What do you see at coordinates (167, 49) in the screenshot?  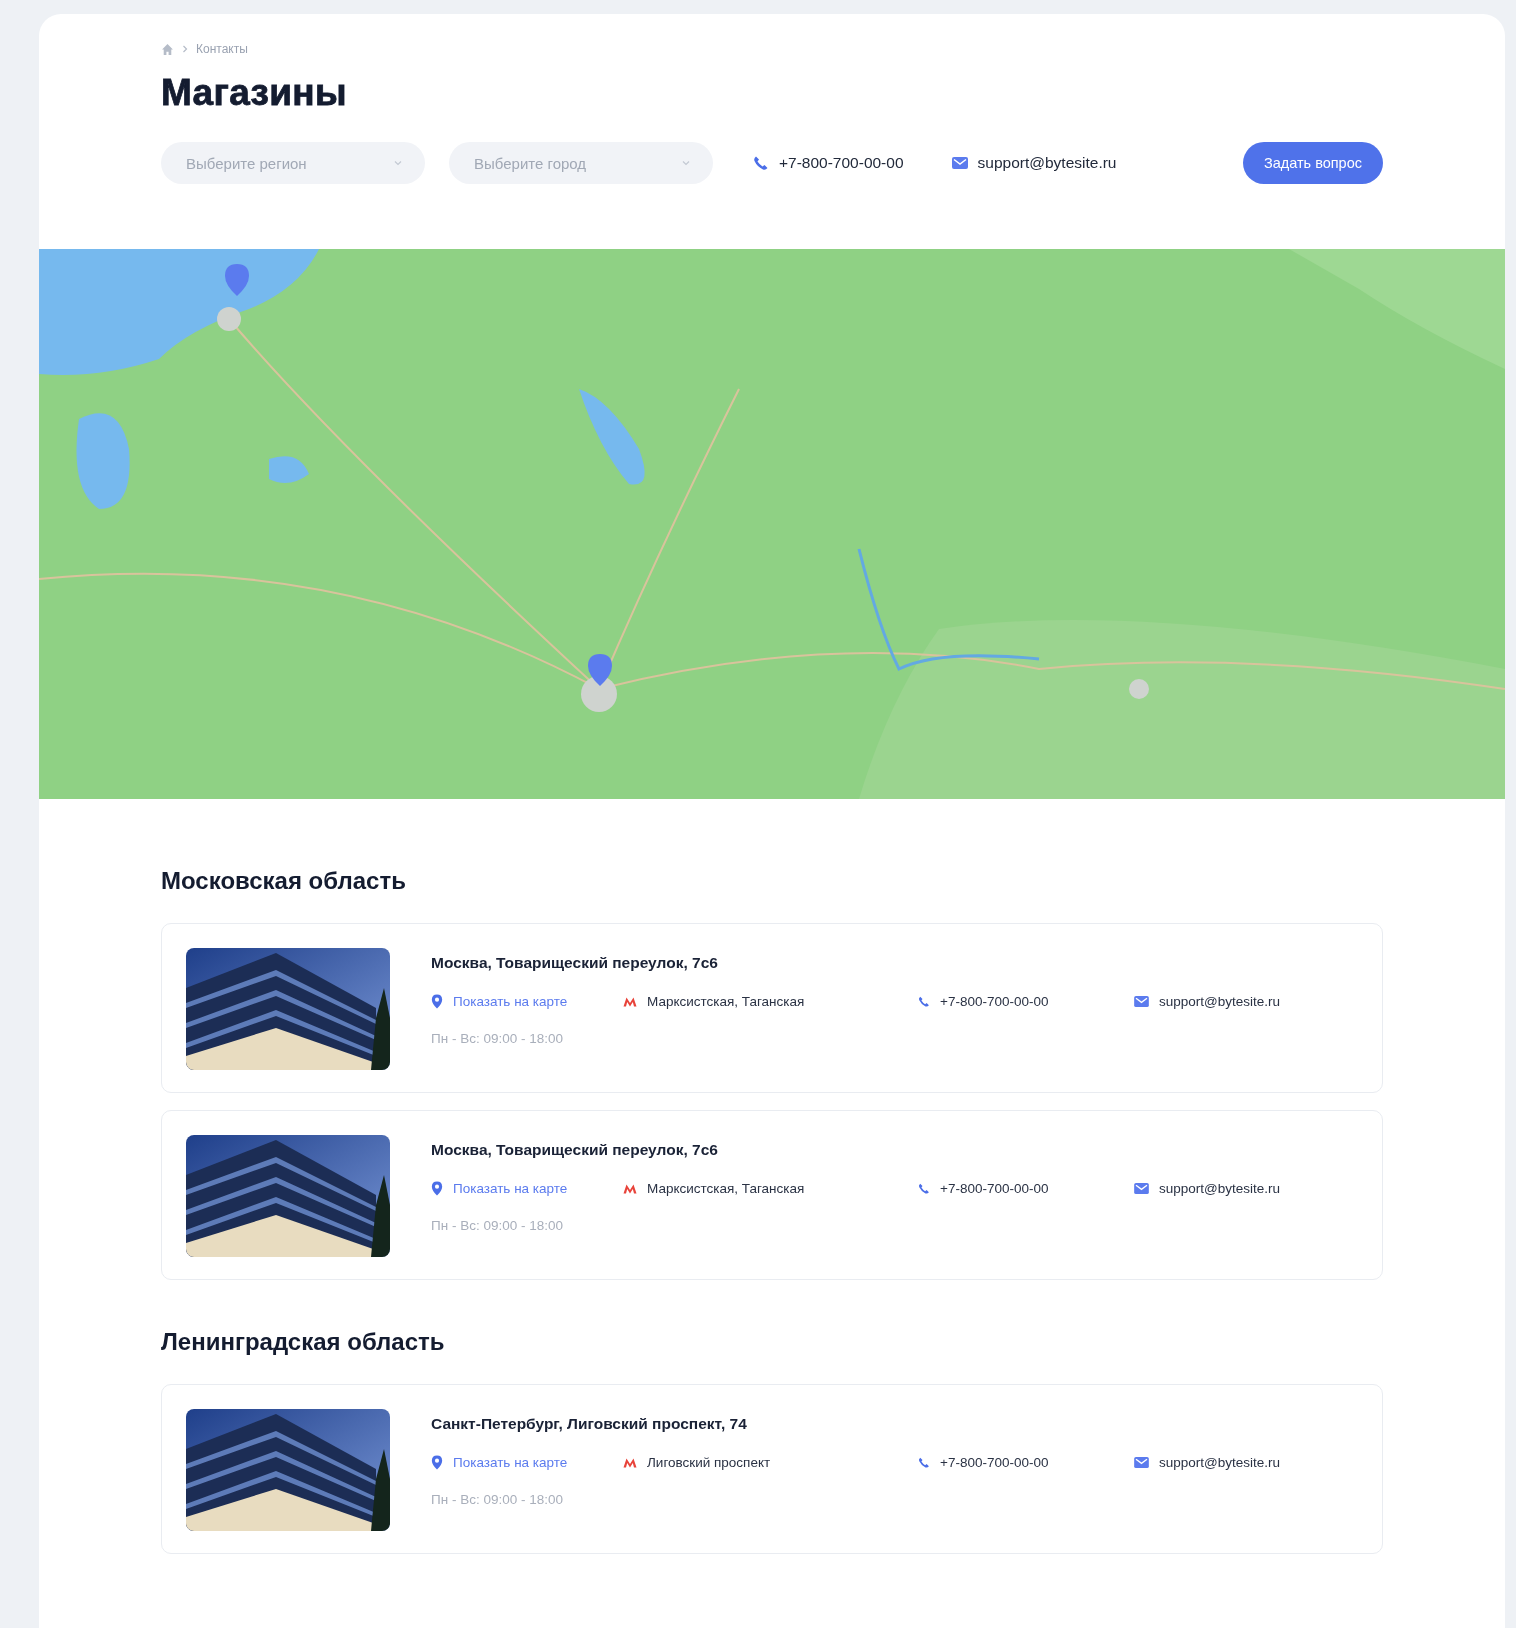 I see `home-icon` at bounding box center [167, 49].